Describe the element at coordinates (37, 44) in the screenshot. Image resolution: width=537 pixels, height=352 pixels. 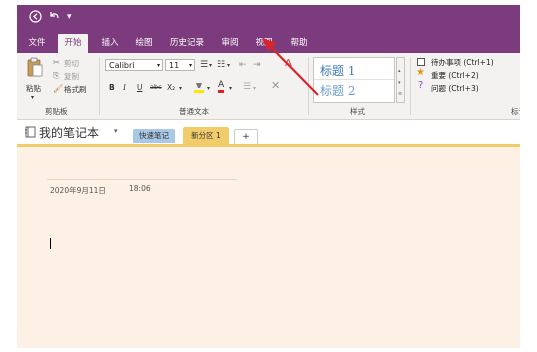
I see `tab-file: 文件` at that location.